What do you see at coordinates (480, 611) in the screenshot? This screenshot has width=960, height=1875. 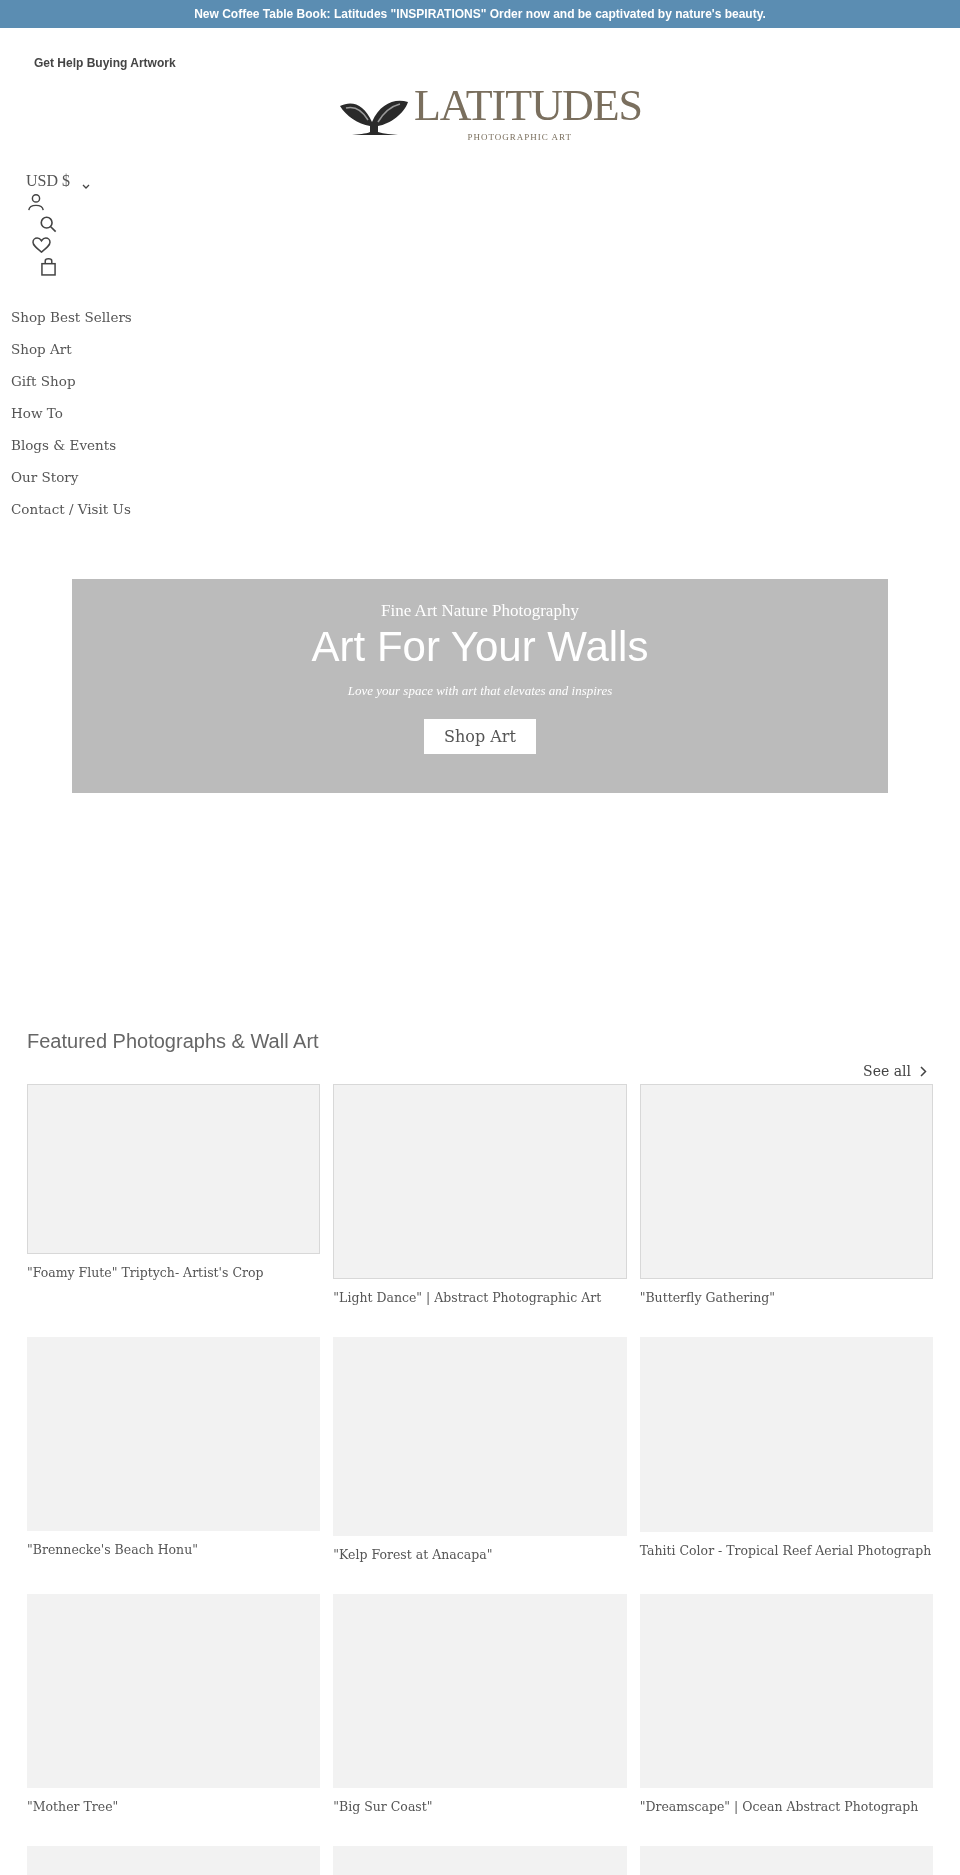 I see `hero-eyebrow: Fine Art Nature Photography` at bounding box center [480, 611].